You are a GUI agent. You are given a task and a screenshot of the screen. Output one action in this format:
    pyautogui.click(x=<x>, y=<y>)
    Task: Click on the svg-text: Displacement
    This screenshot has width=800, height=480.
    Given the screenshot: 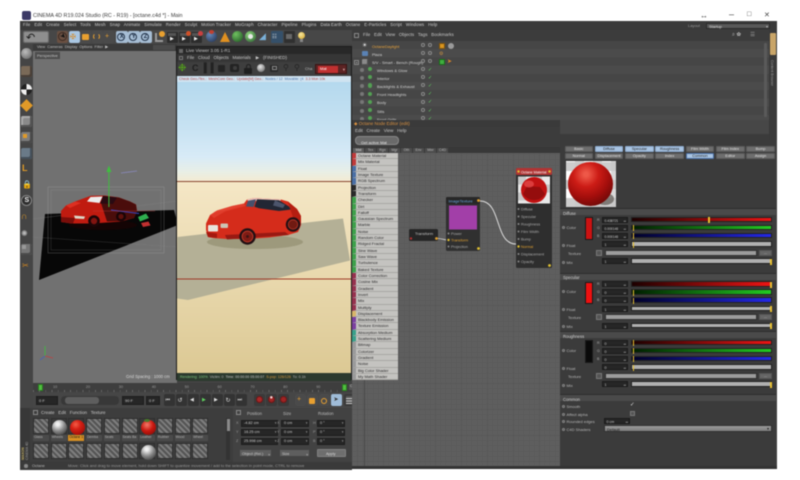 What is the action you would take?
    pyautogui.click(x=533, y=255)
    